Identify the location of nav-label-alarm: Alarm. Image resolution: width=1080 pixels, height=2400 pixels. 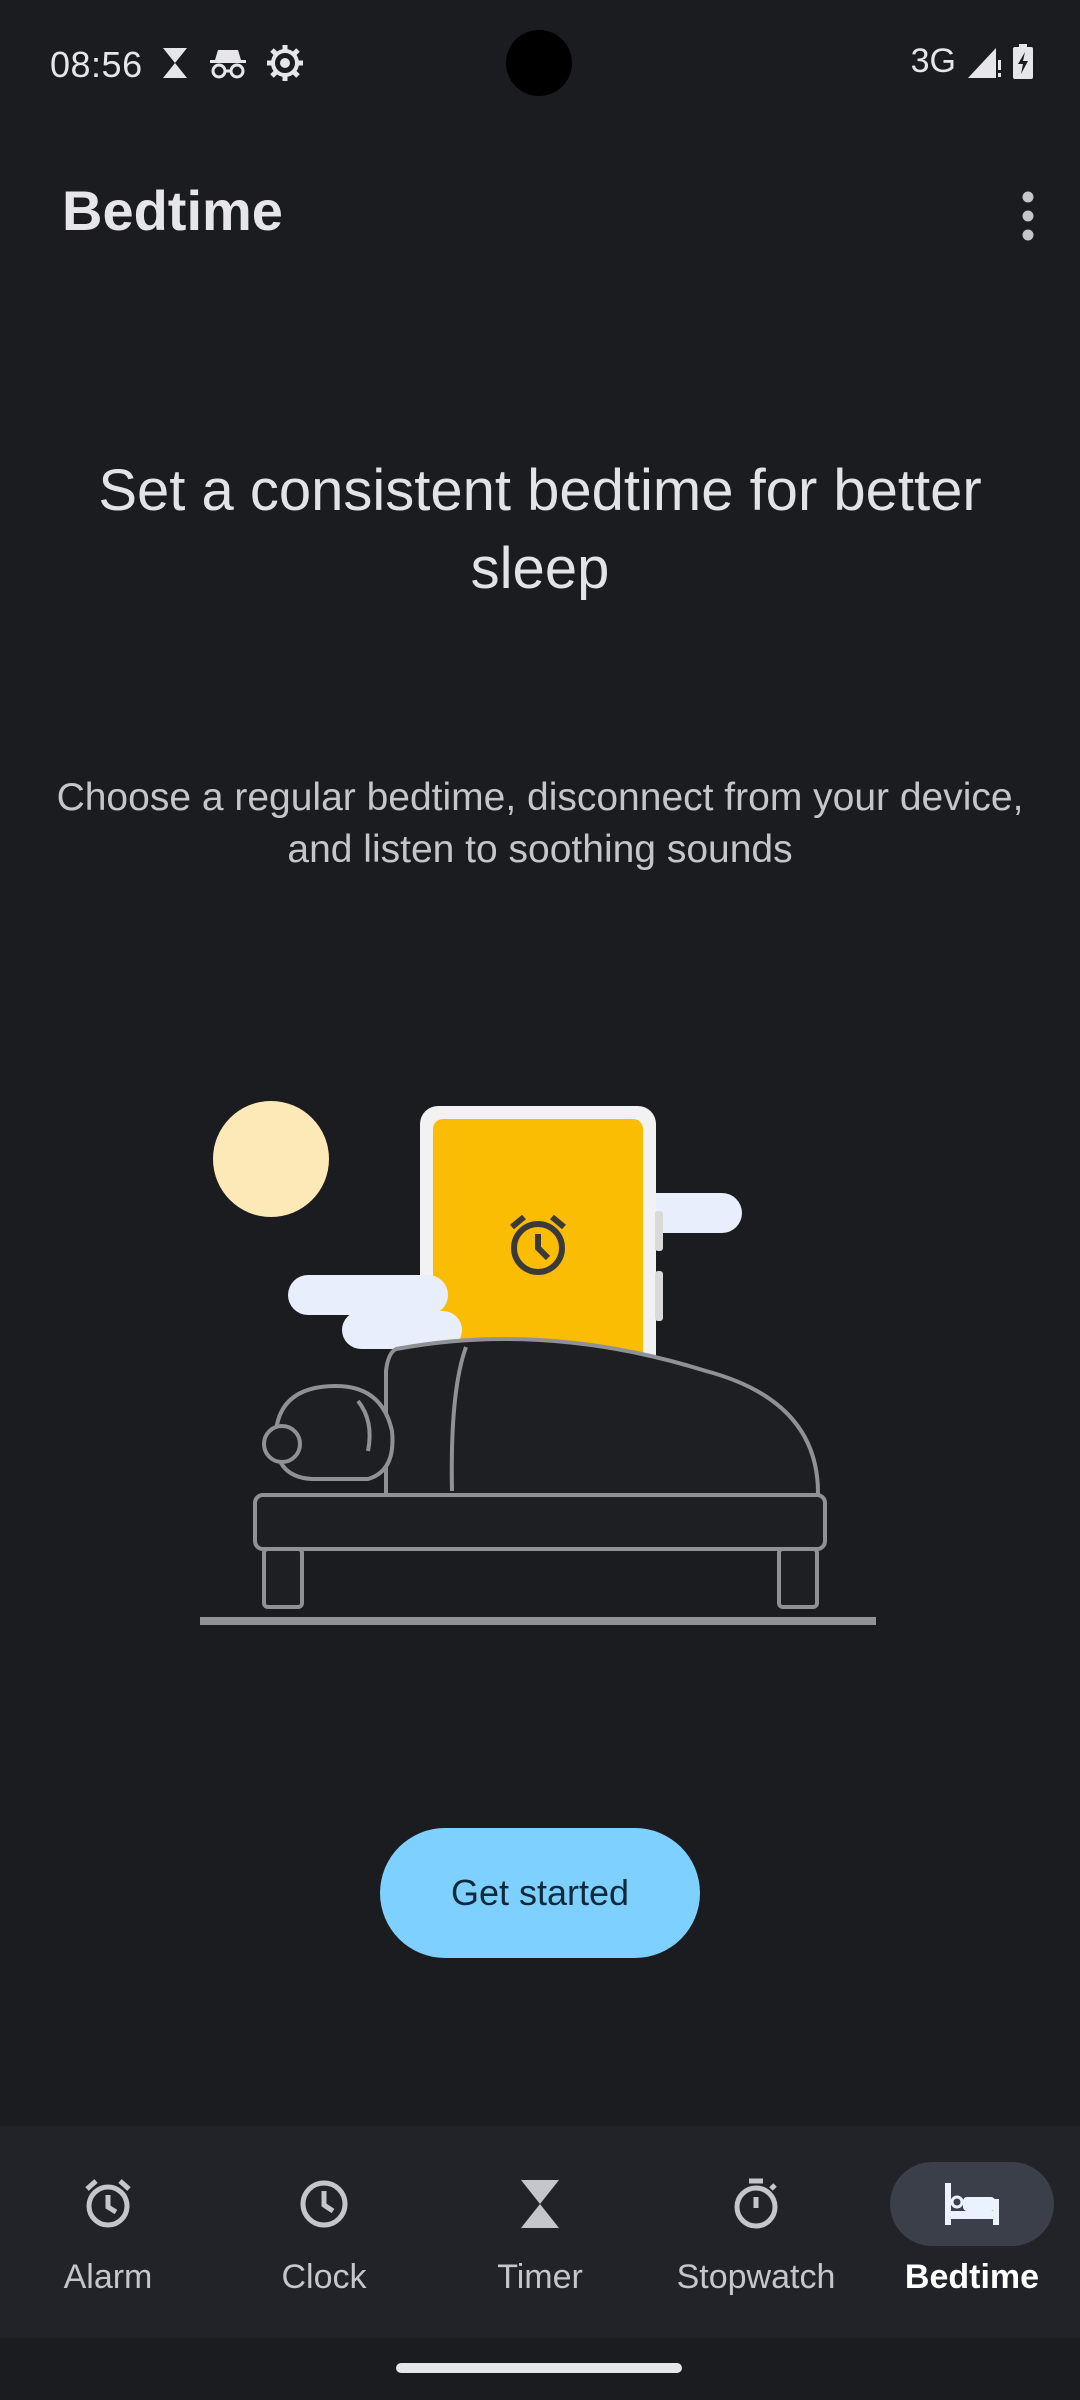
(108, 2277).